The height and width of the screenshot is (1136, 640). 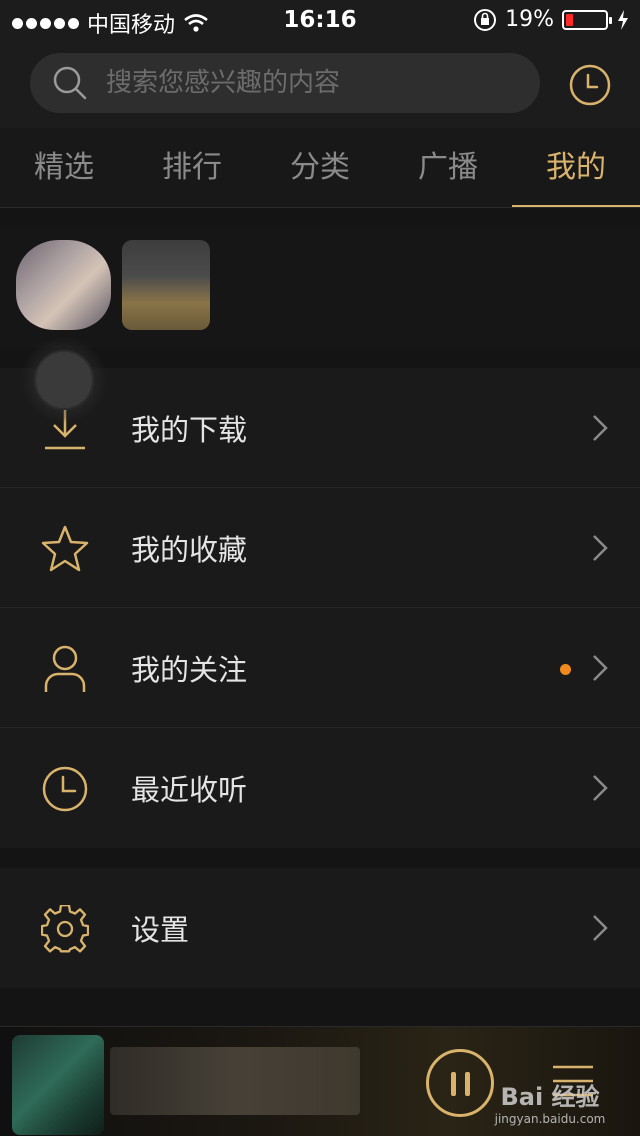 I want to click on tab-broadcast: 广播, so click(x=448, y=167).